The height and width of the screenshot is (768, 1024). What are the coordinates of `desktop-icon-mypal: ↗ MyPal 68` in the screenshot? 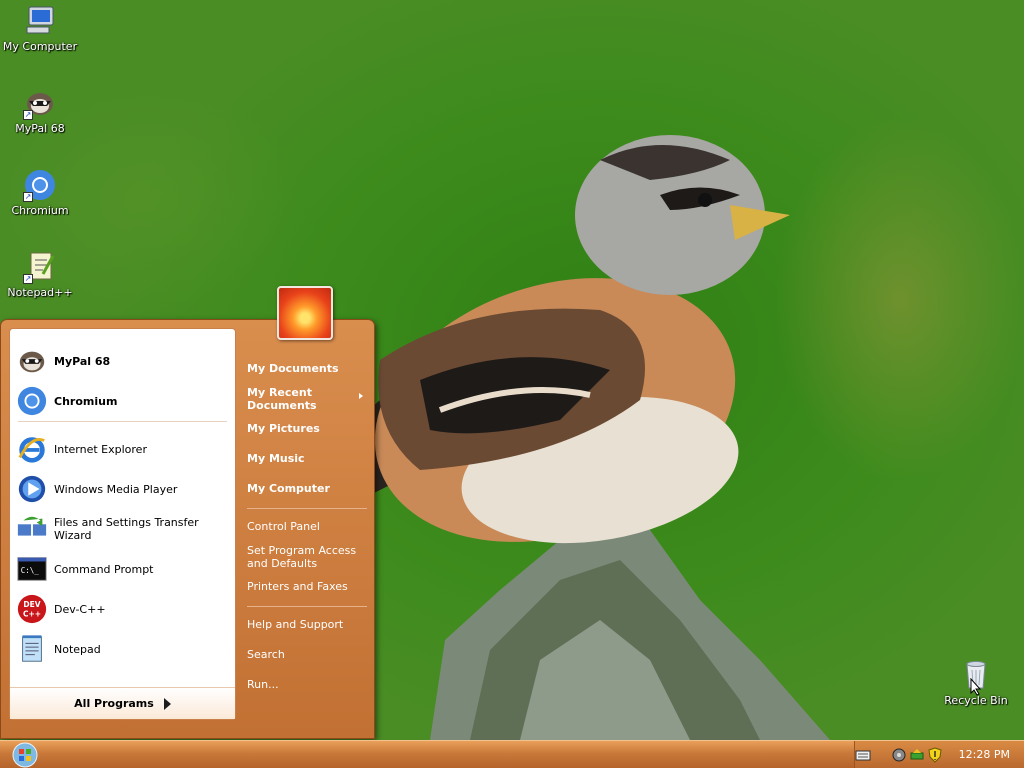 It's located at (40, 110).